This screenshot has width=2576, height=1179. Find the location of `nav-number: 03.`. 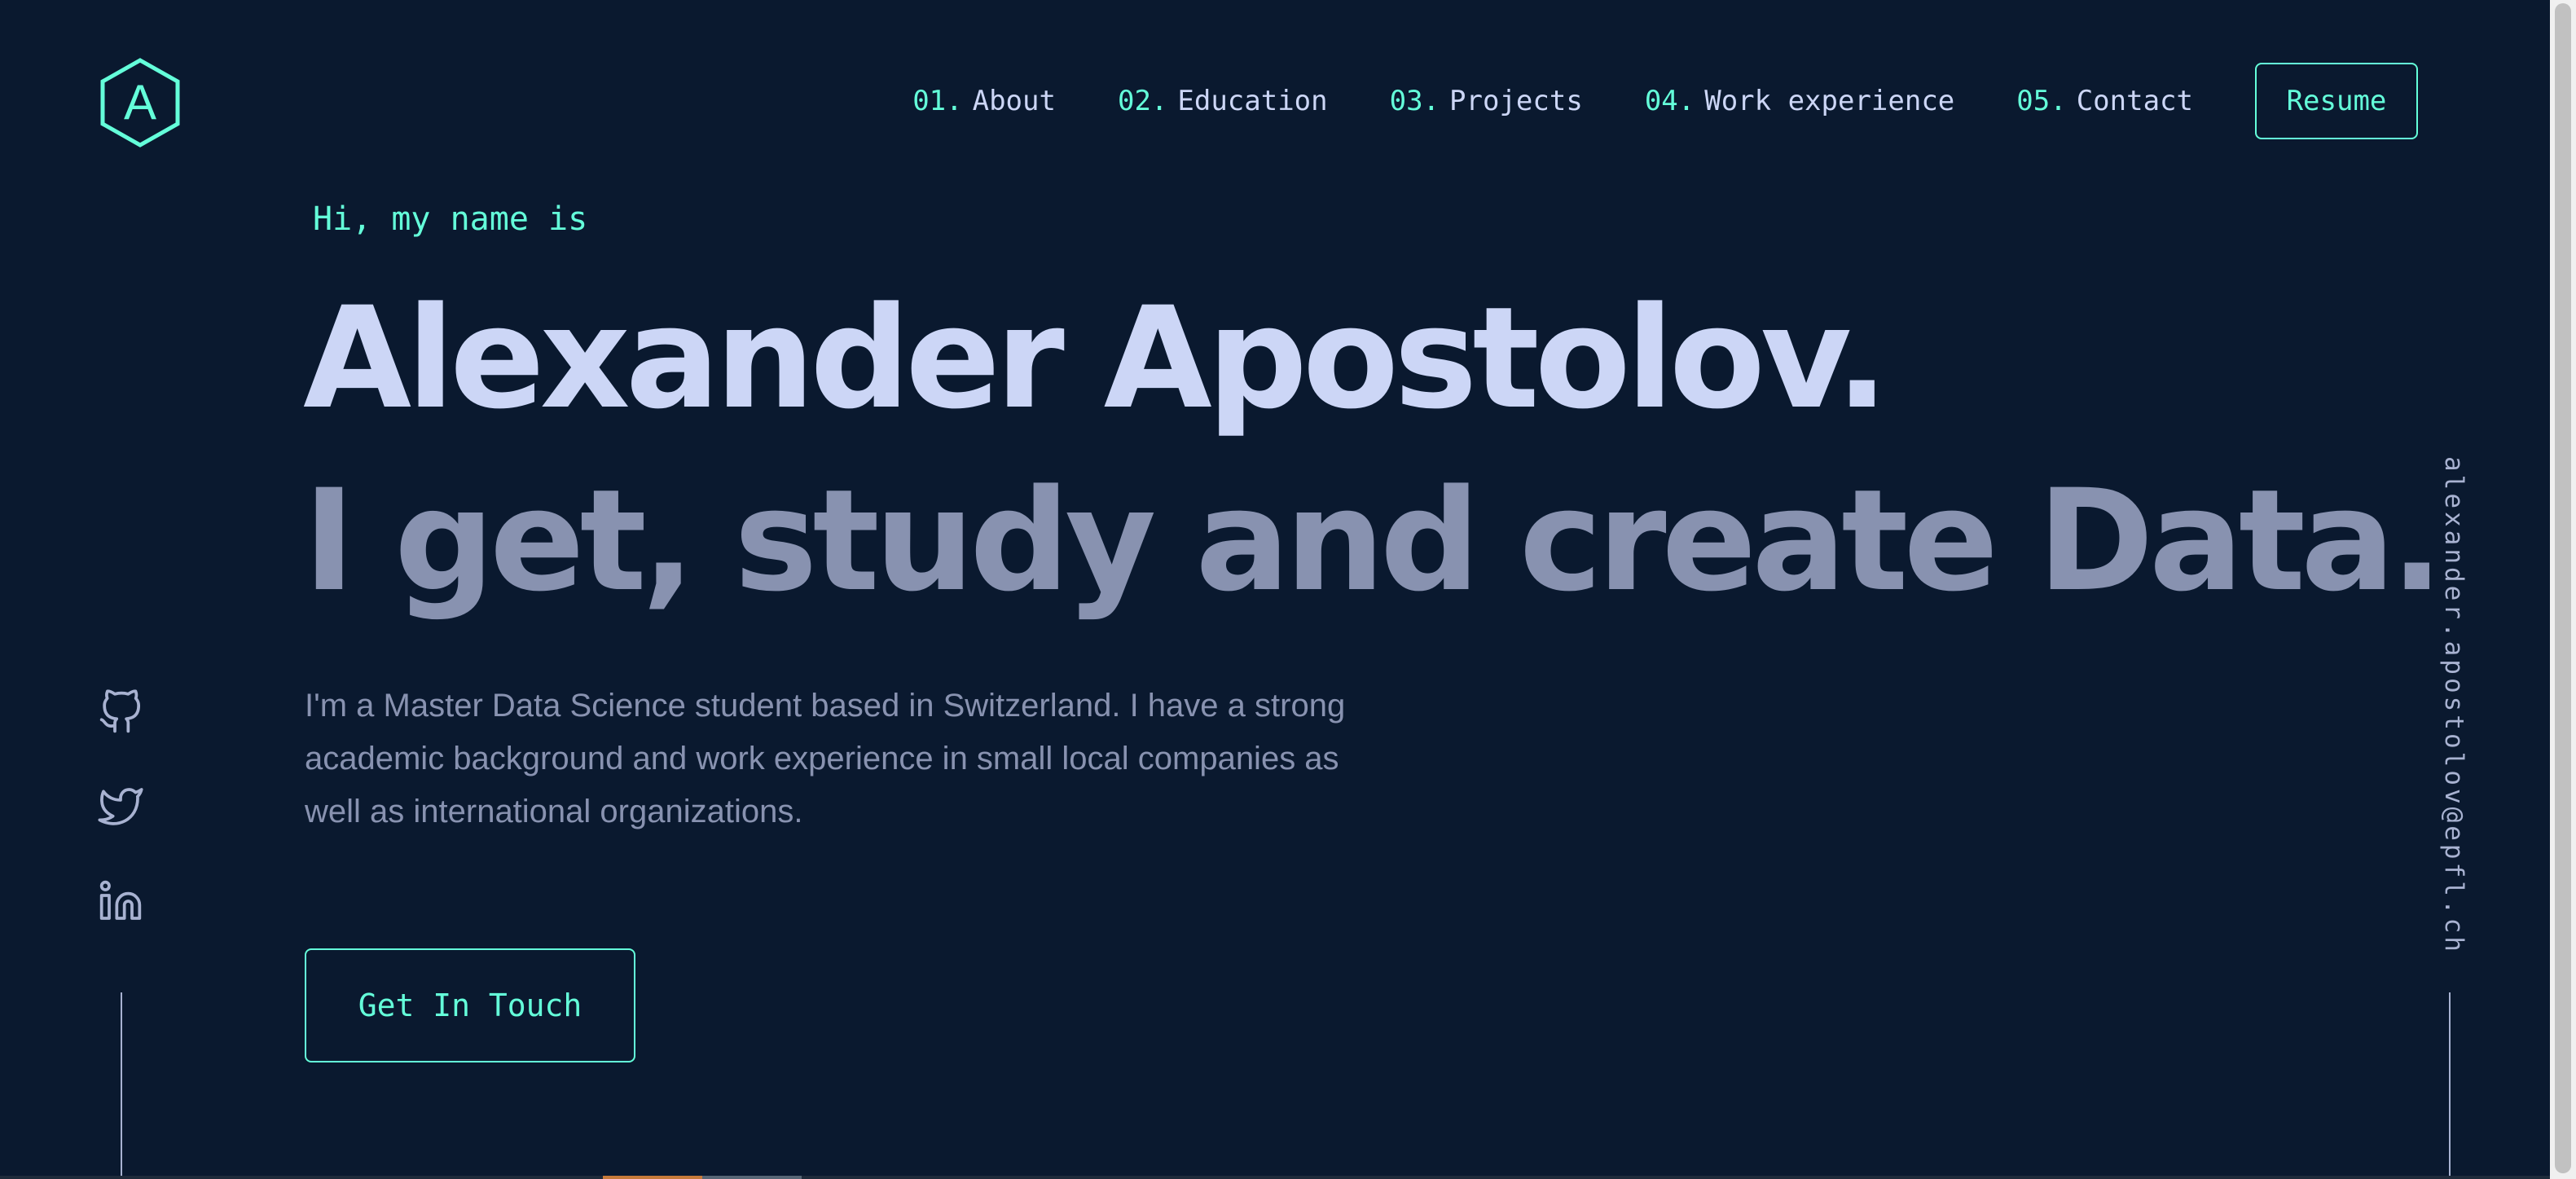

nav-number: 03. is located at coordinates (1414, 101).